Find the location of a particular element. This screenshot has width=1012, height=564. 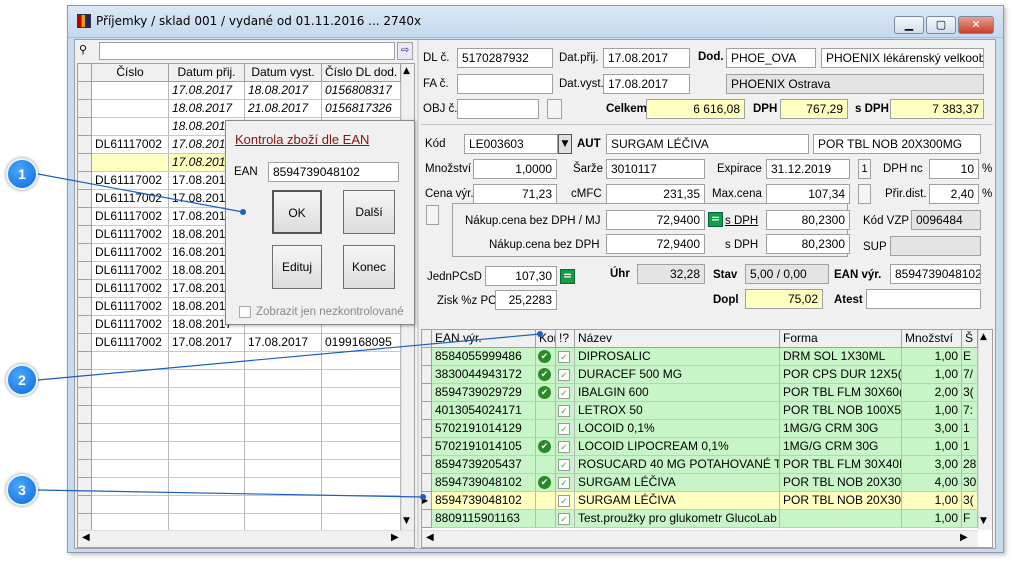

callout-2: 2 is located at coordinates (22, 380).